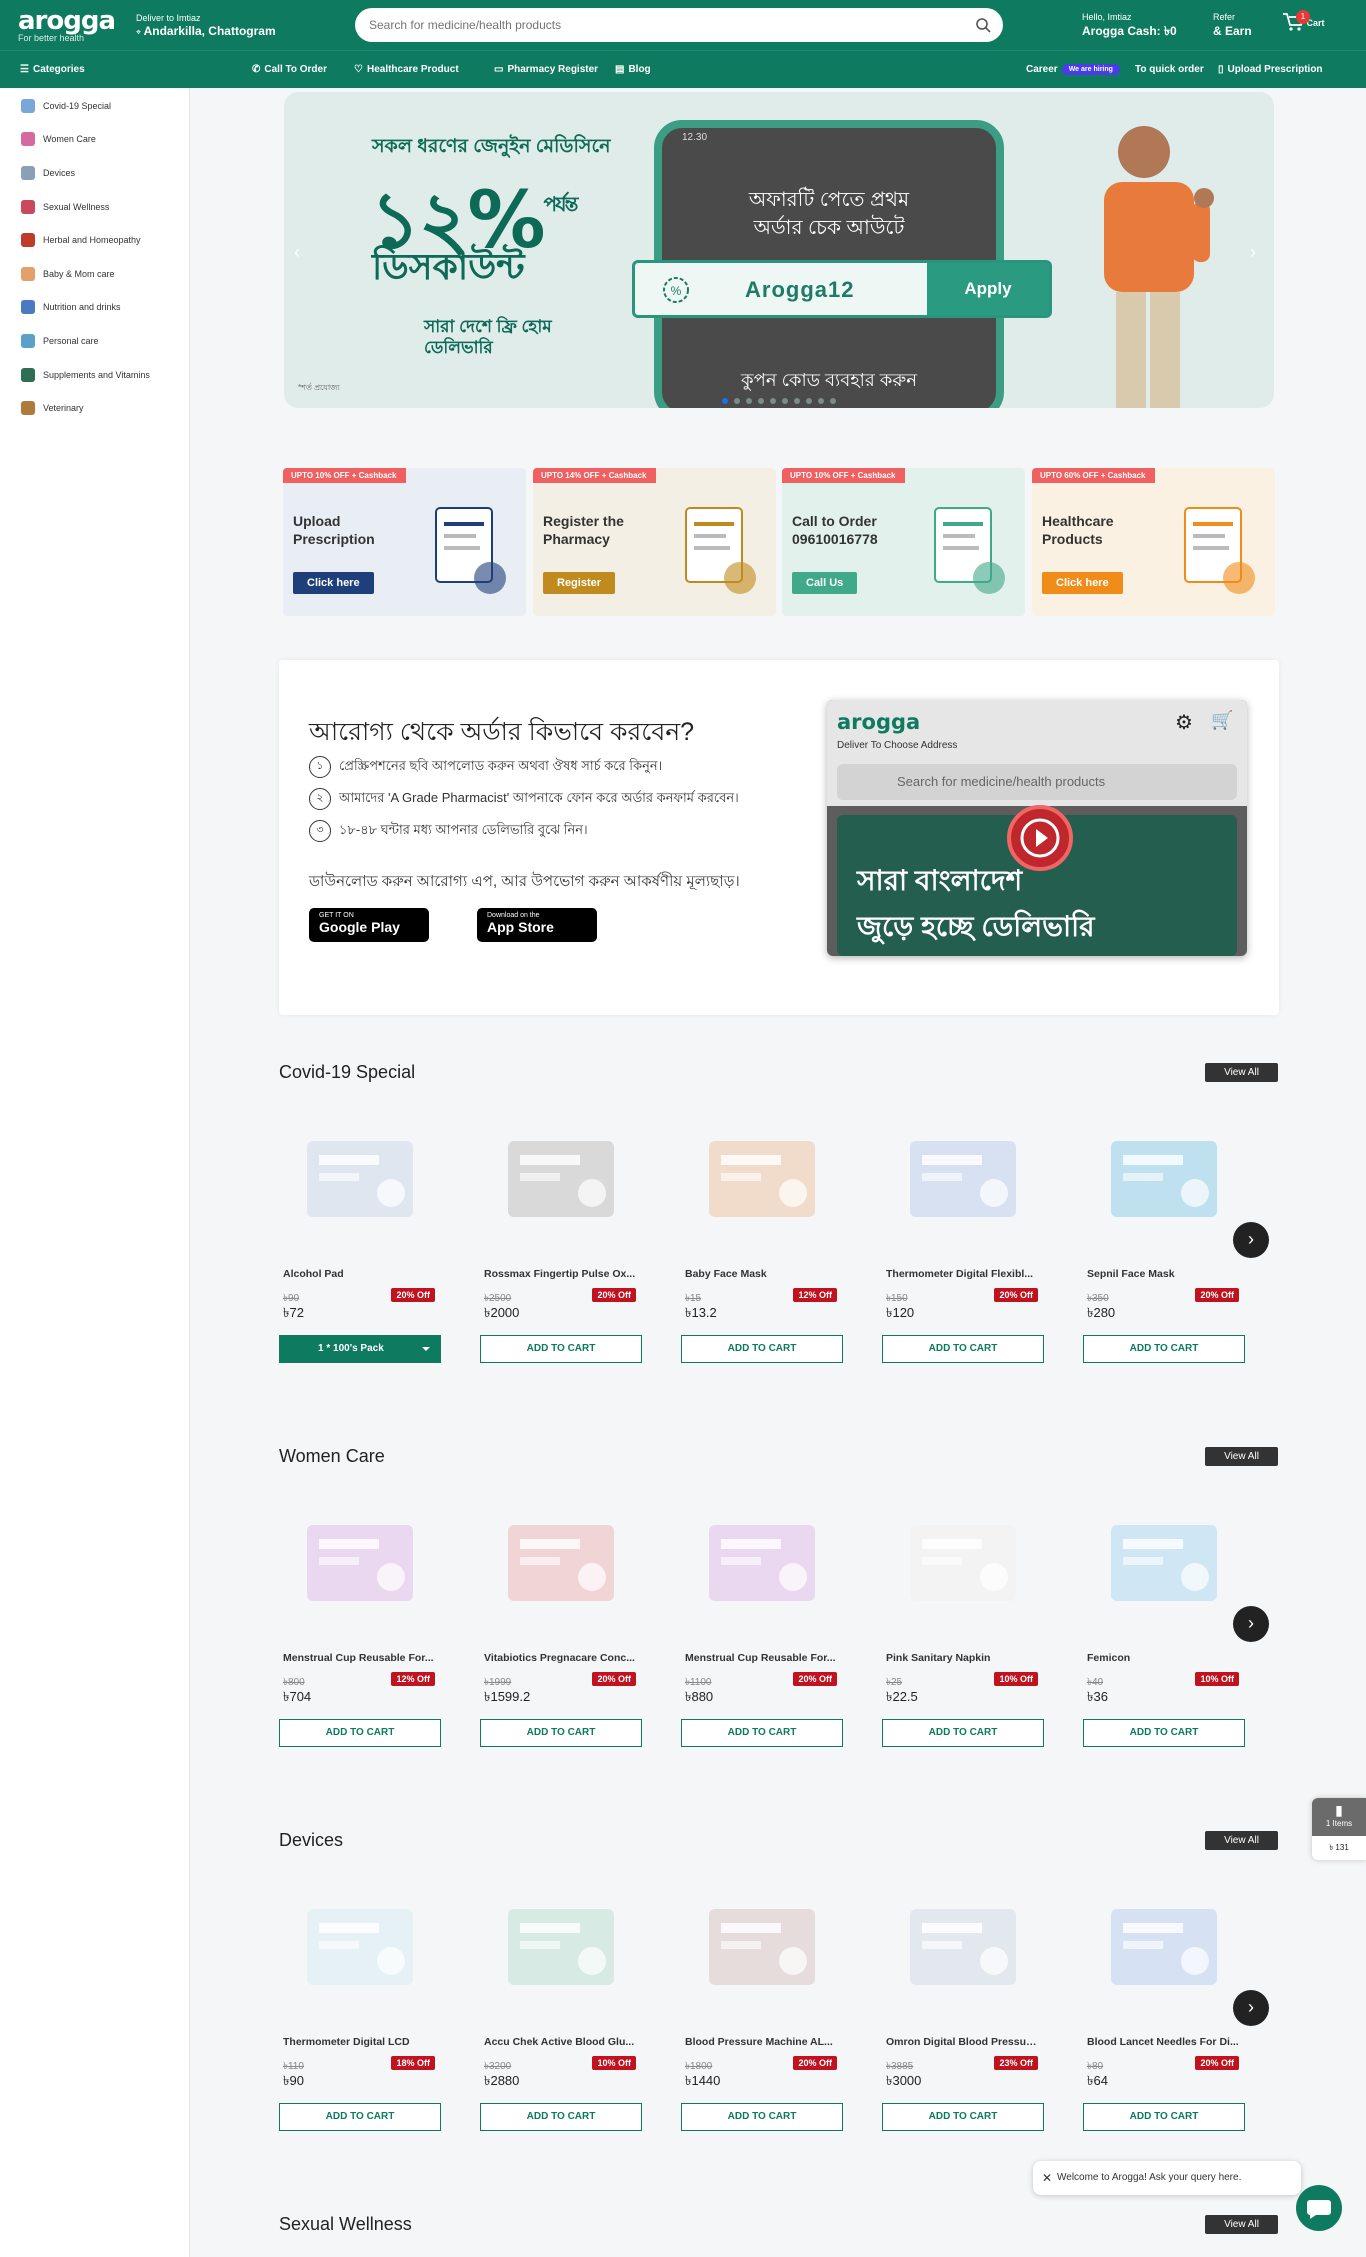  I want to click on hero-next-arrow: ›, so click(1253, 252).